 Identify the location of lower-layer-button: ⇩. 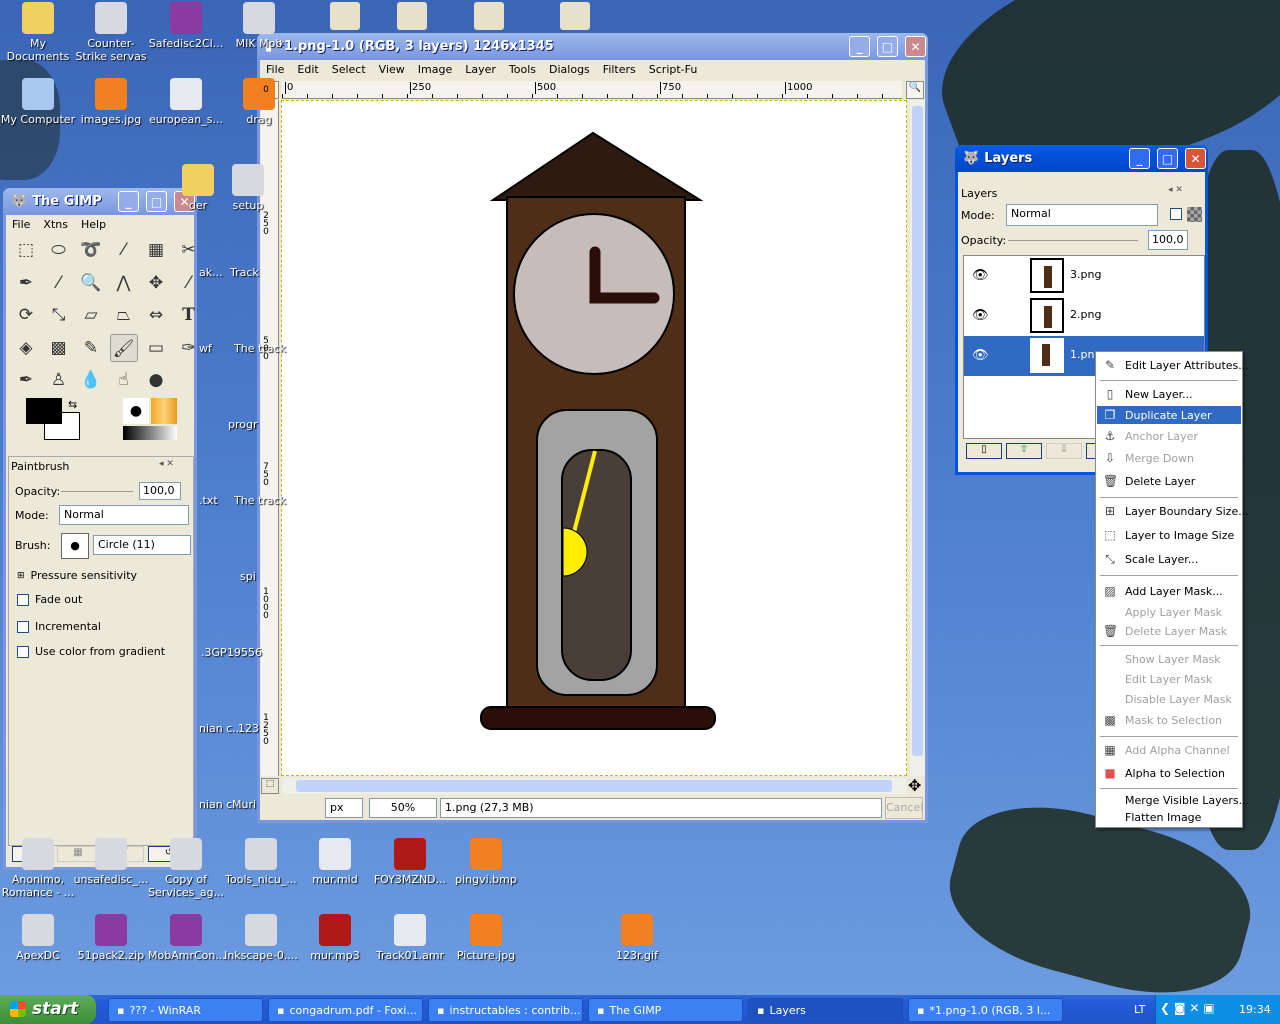
(1064, 451).